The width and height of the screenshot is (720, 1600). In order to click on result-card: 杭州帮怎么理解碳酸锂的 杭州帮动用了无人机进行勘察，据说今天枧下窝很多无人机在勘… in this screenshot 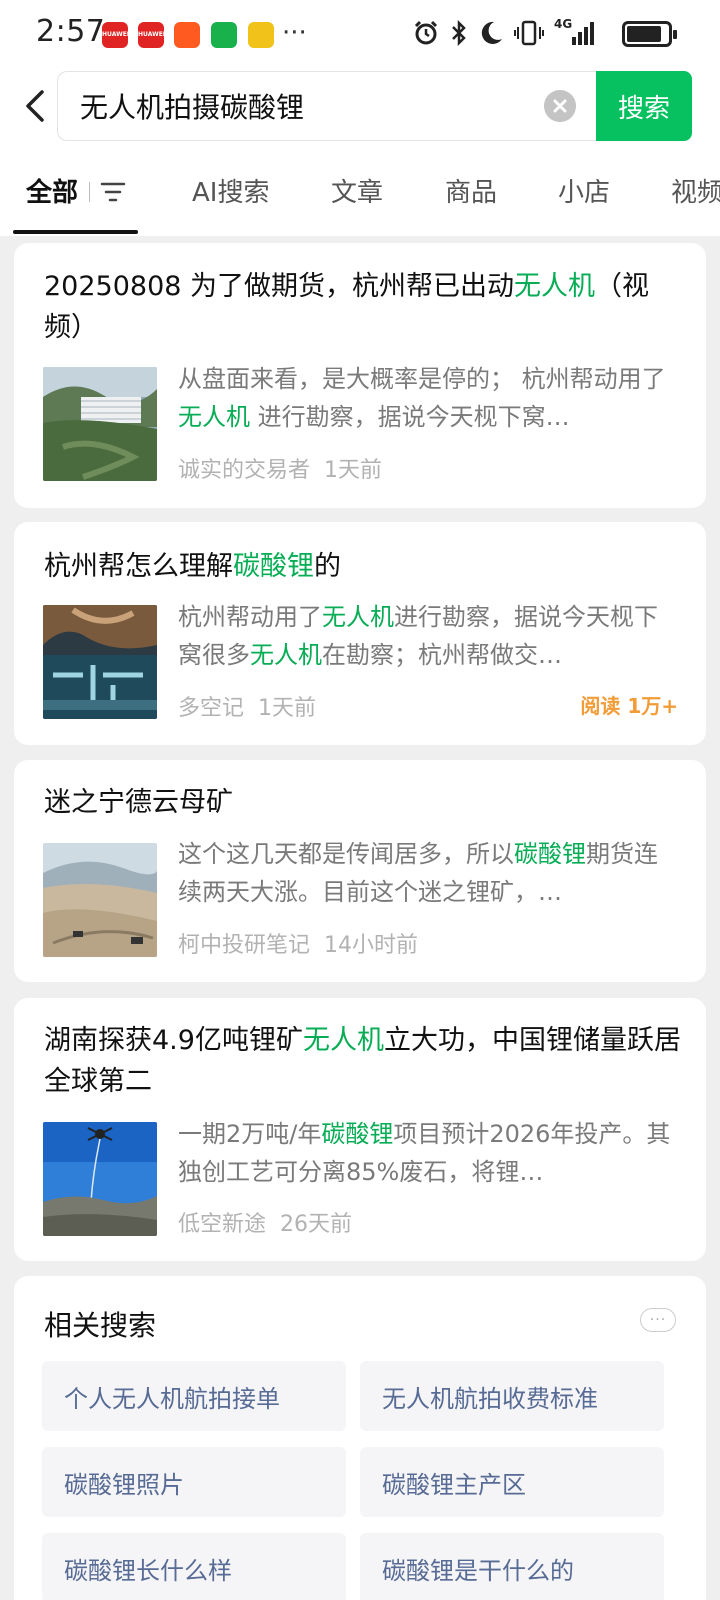, I will do `click(360, 633)`.